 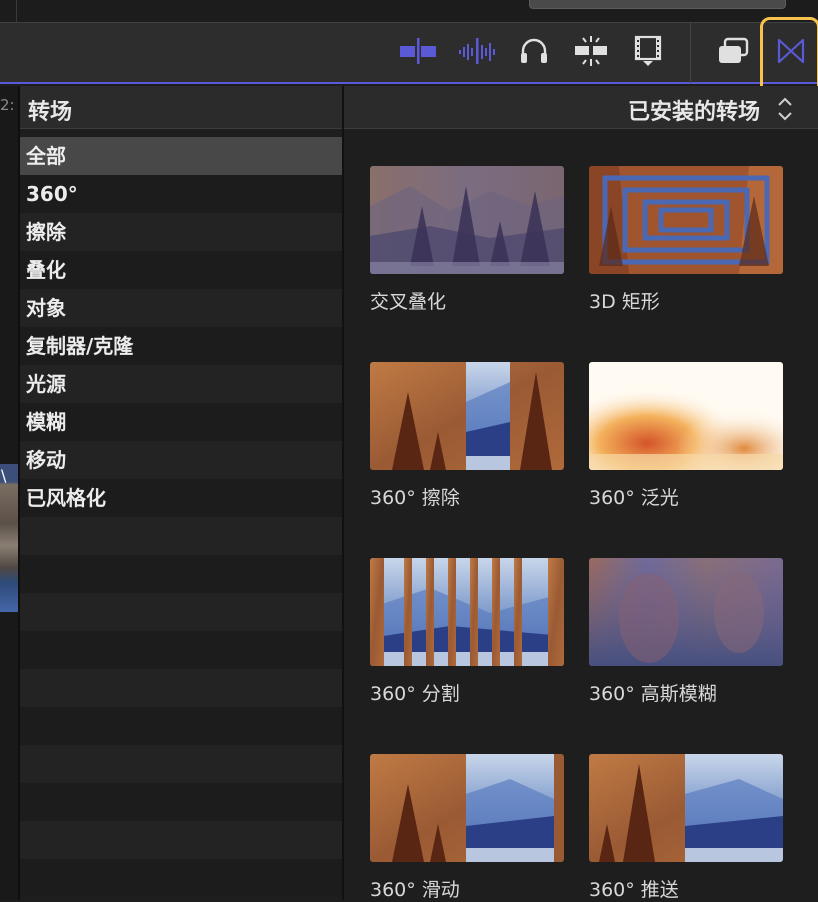 I want to click on sidebar-item-label: 全部, so click(x=46, y=156).